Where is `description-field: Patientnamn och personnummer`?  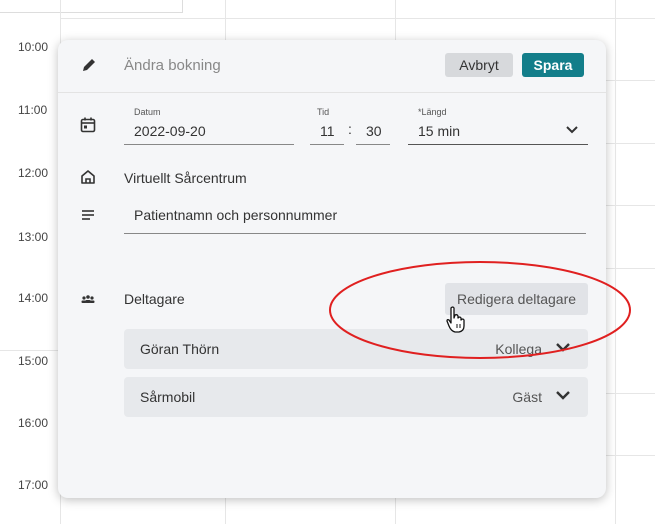
description-field: Patientnamn och personnummer is located at coordinates (355, 218).